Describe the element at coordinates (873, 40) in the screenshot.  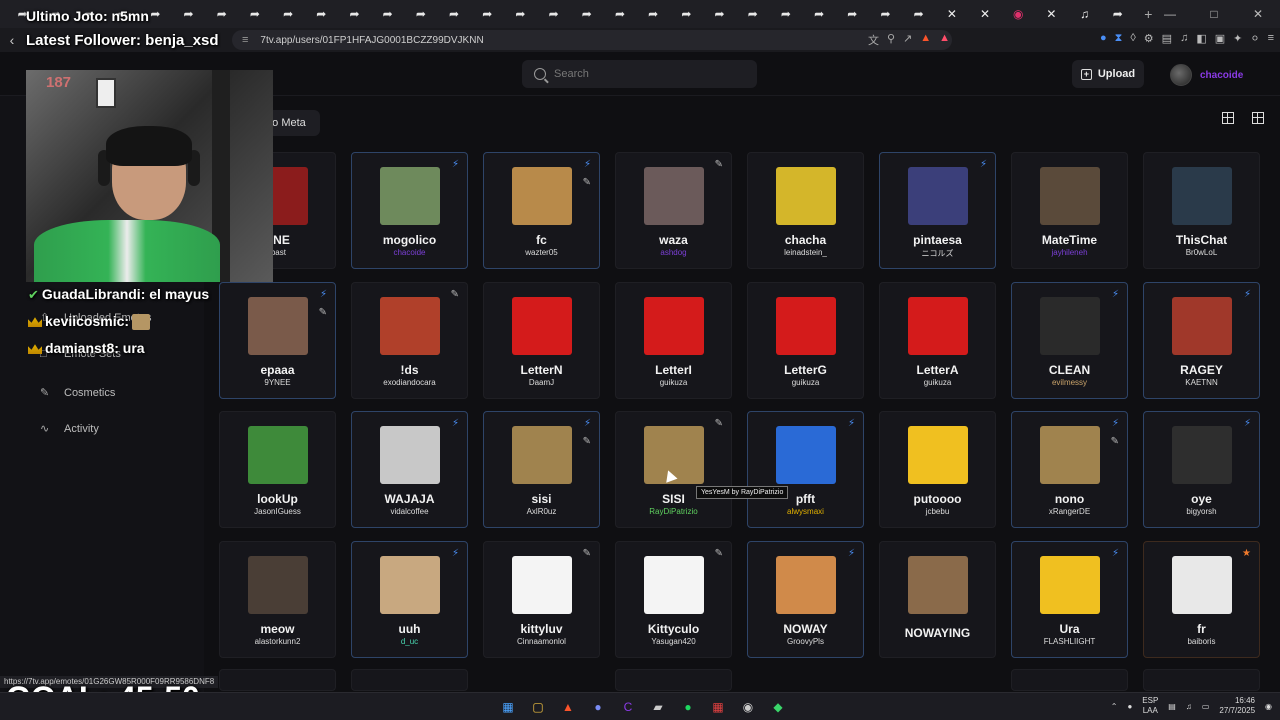
I see `translate-icon: 文` at that location.